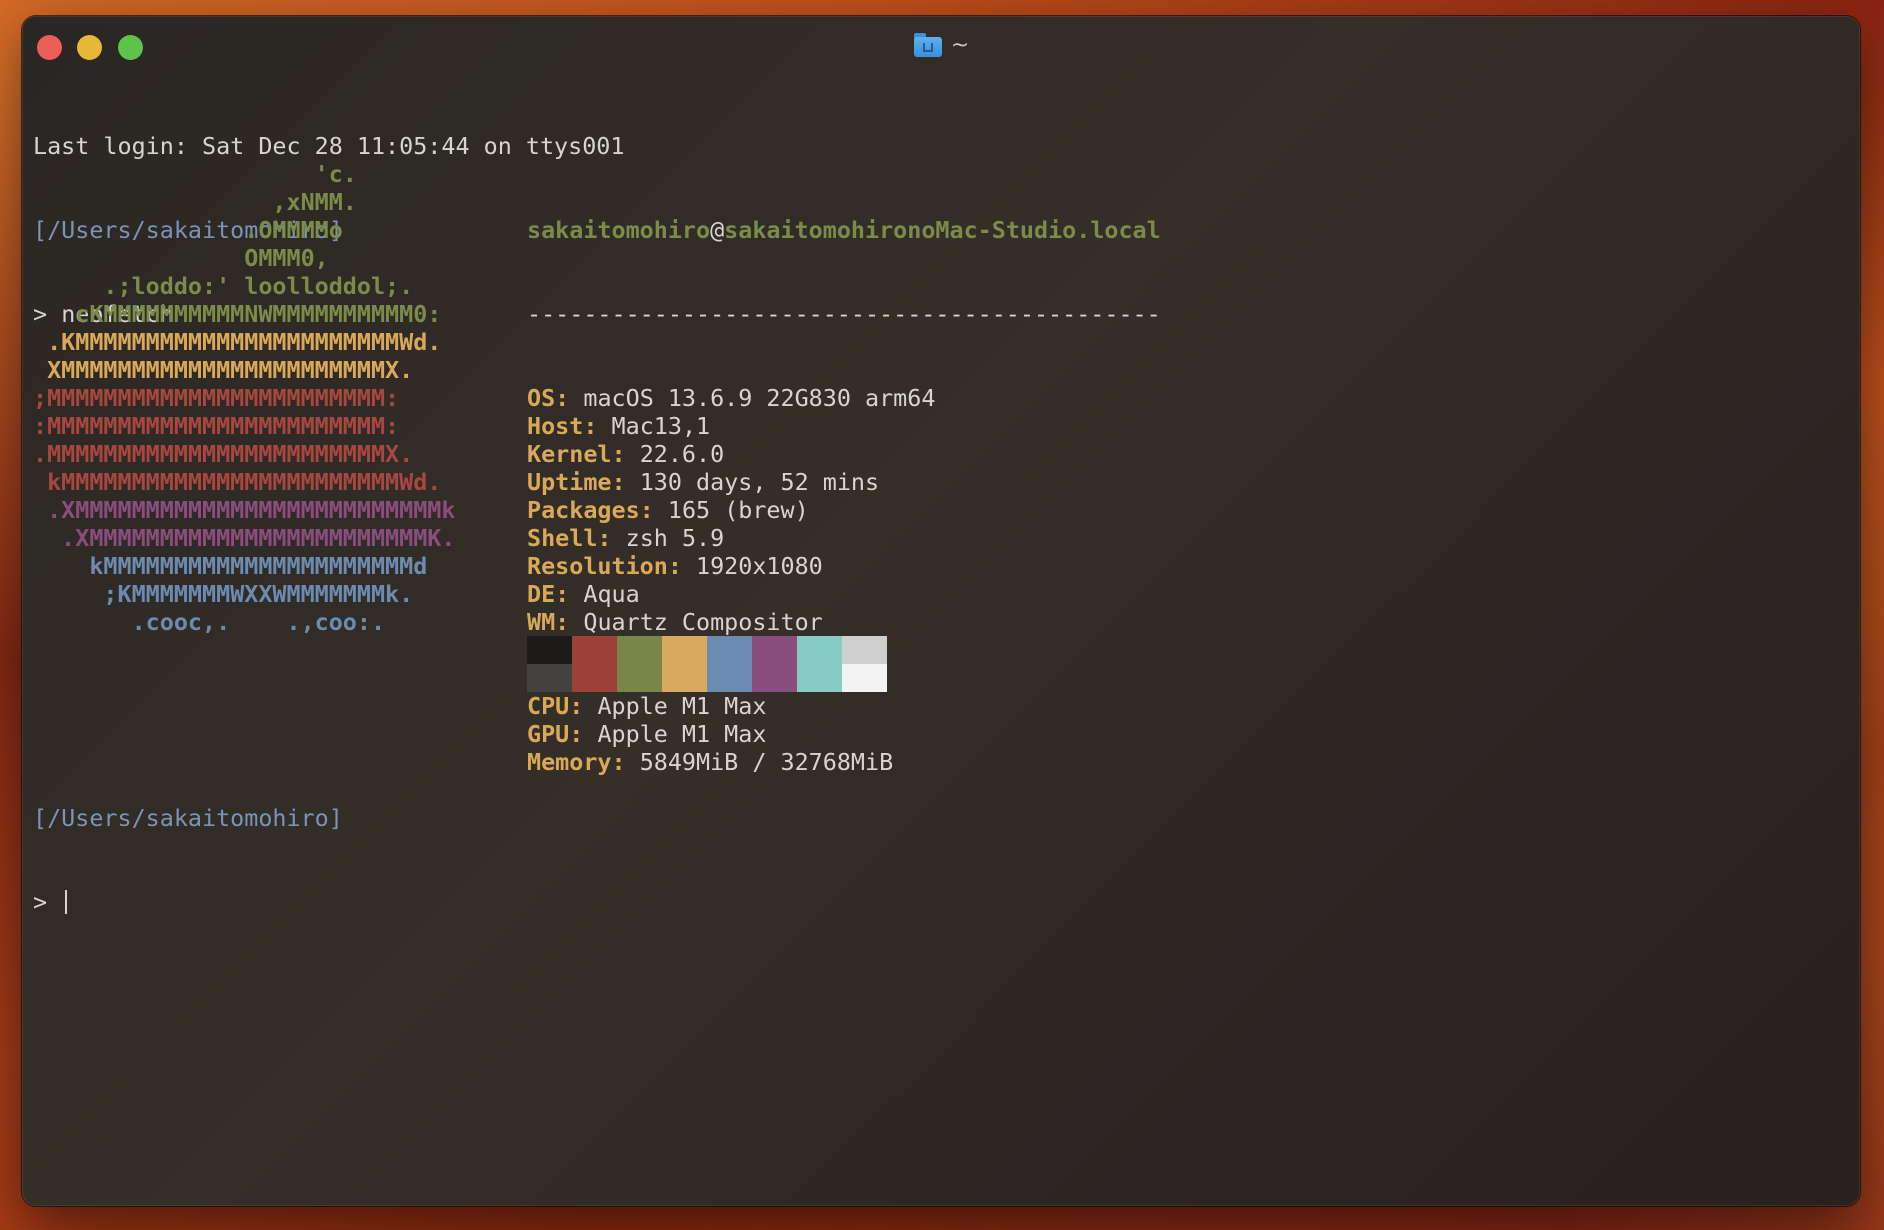 The height and width of the screenshot is (1230, 1884). What do you see at coordinates (181, 258) in the screenshot?
I see `logo-line: OMMM0,` at bounding box center [181, 258].